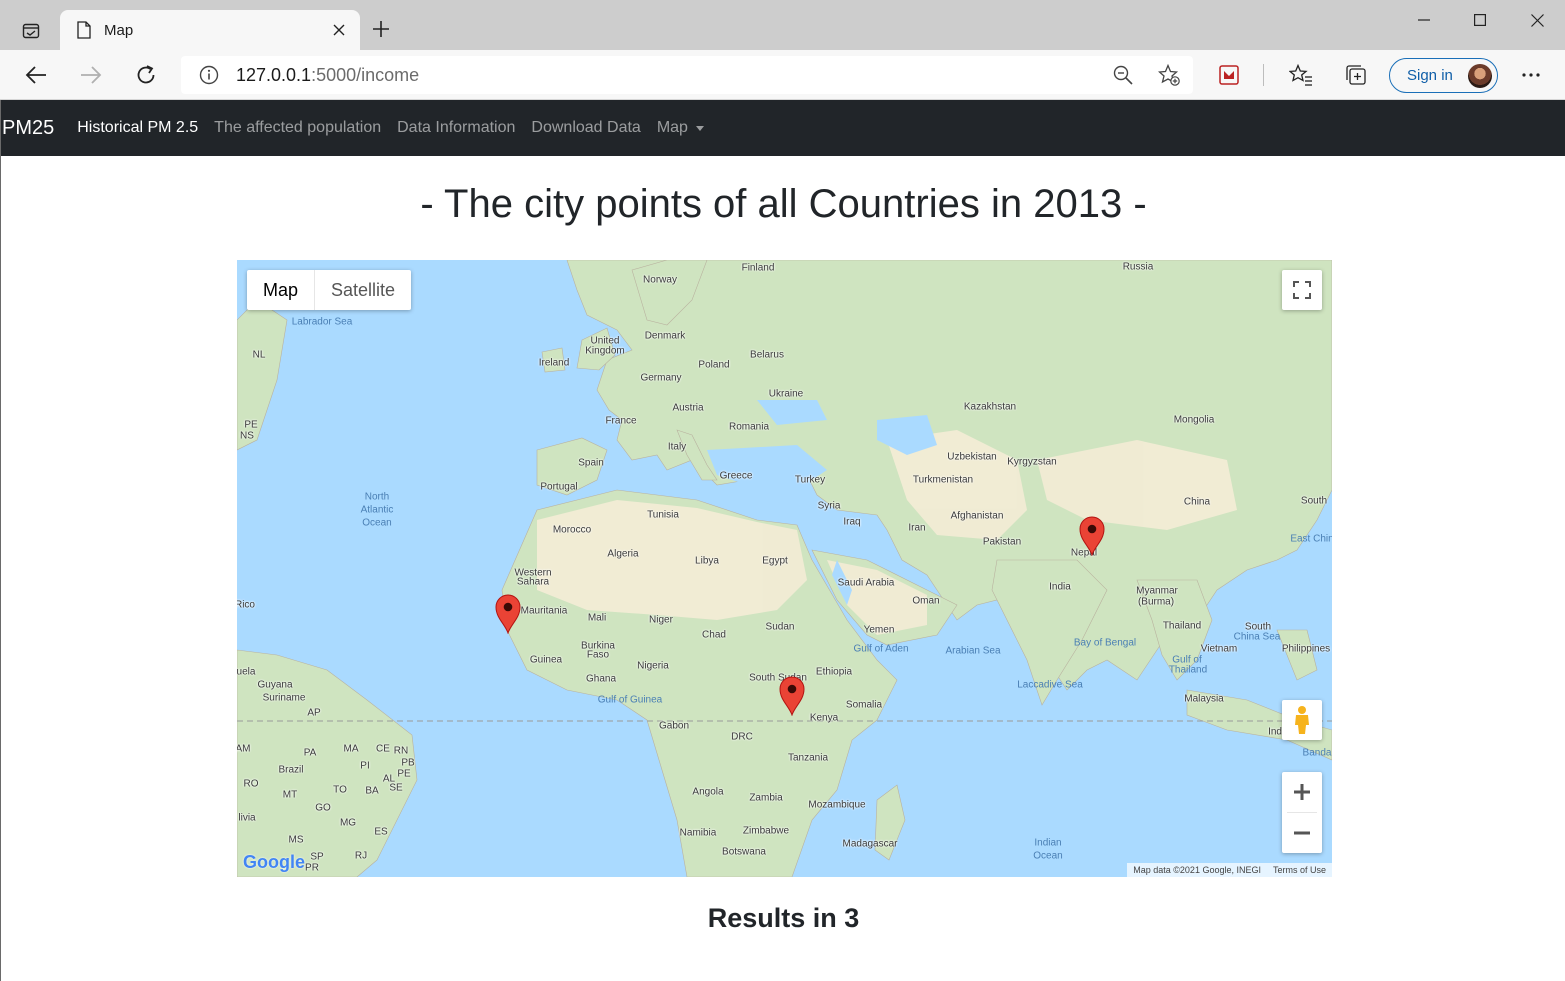  I want to click on zoom-out-button, so click(1302, 833).